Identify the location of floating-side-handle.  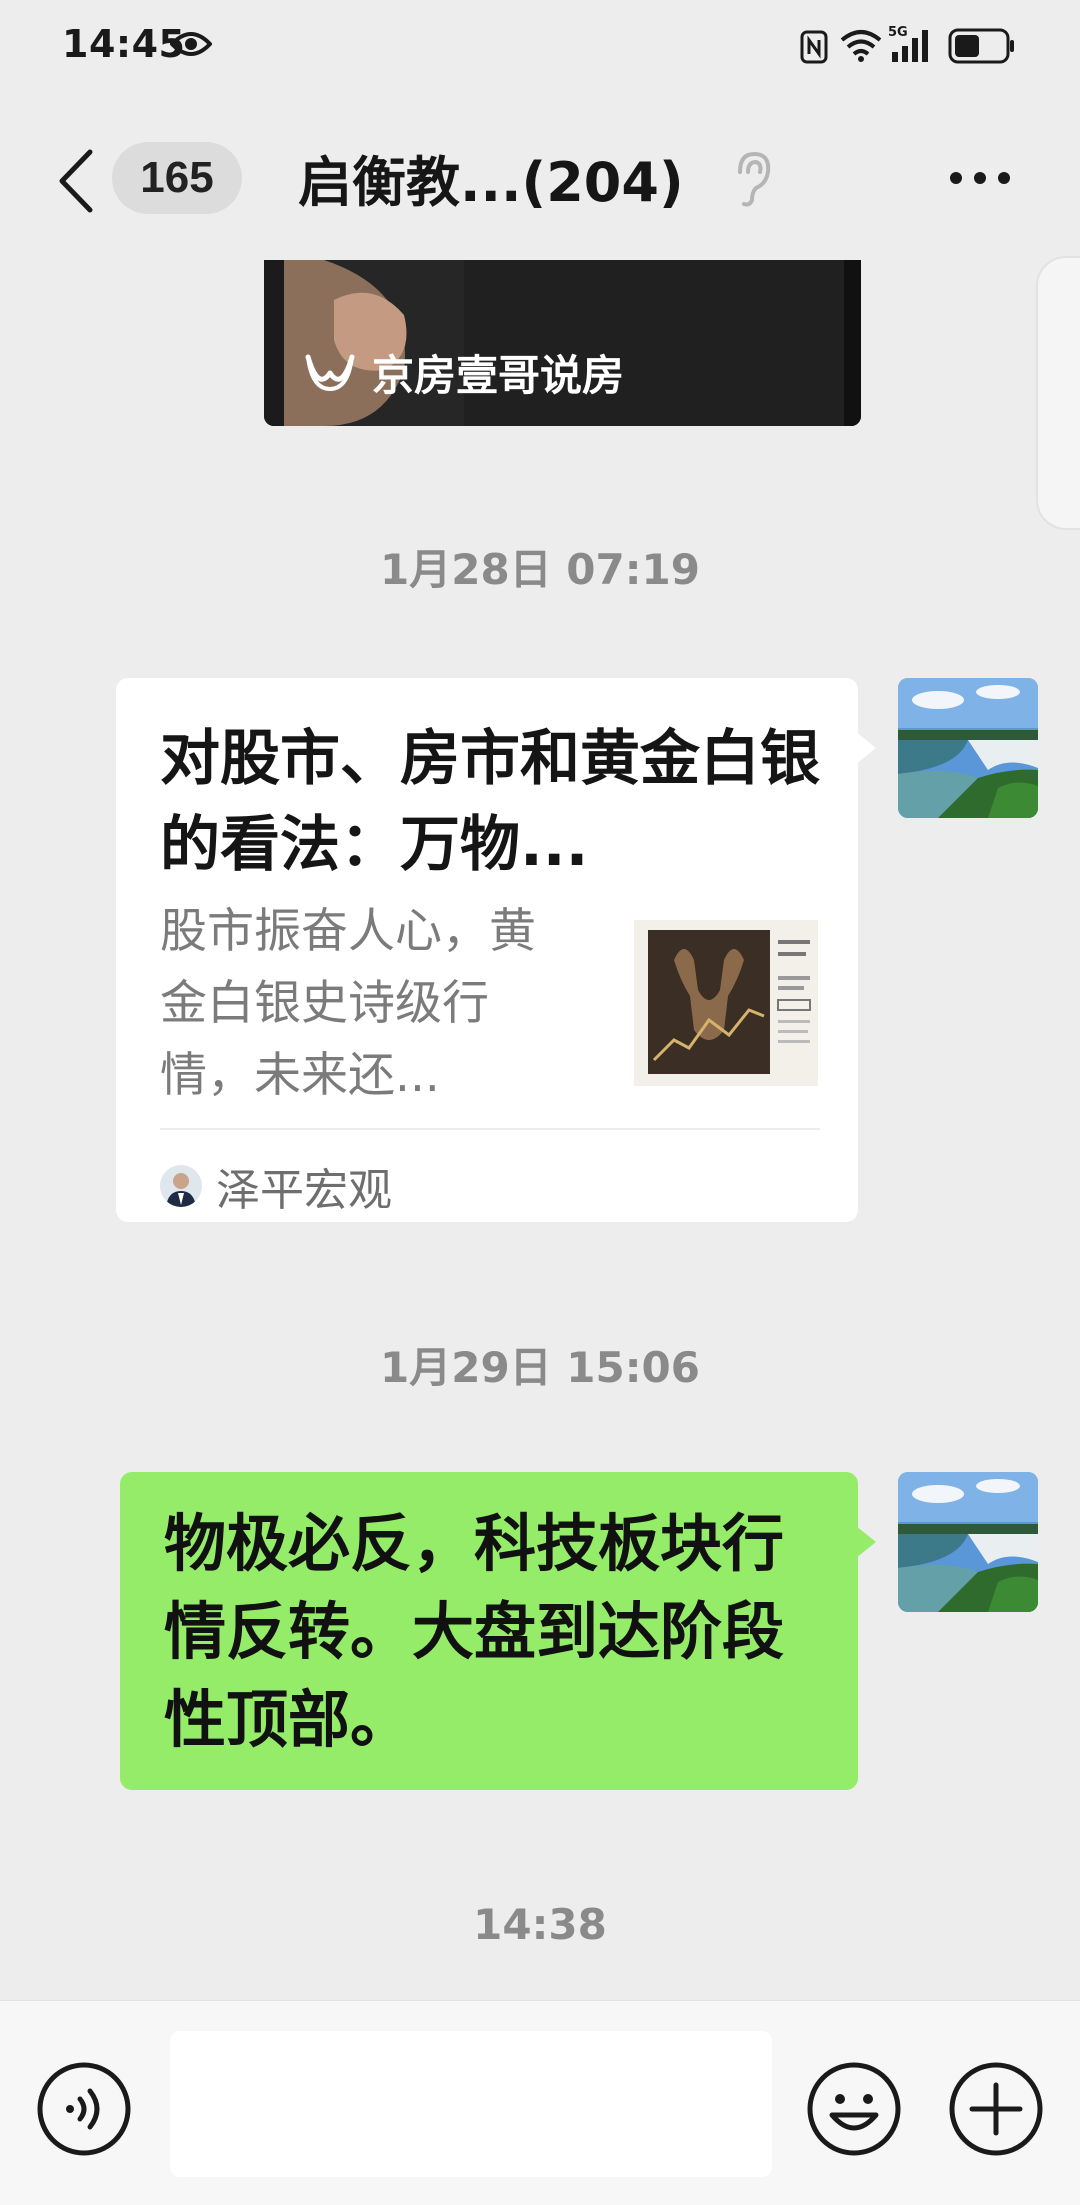
(1058, 393).